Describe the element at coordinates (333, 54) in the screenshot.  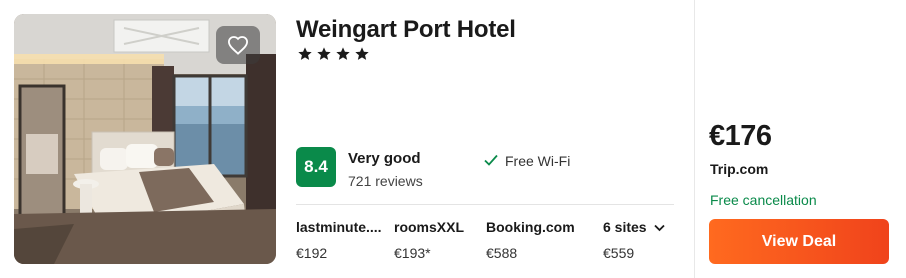
I see `star-rating` at that location.